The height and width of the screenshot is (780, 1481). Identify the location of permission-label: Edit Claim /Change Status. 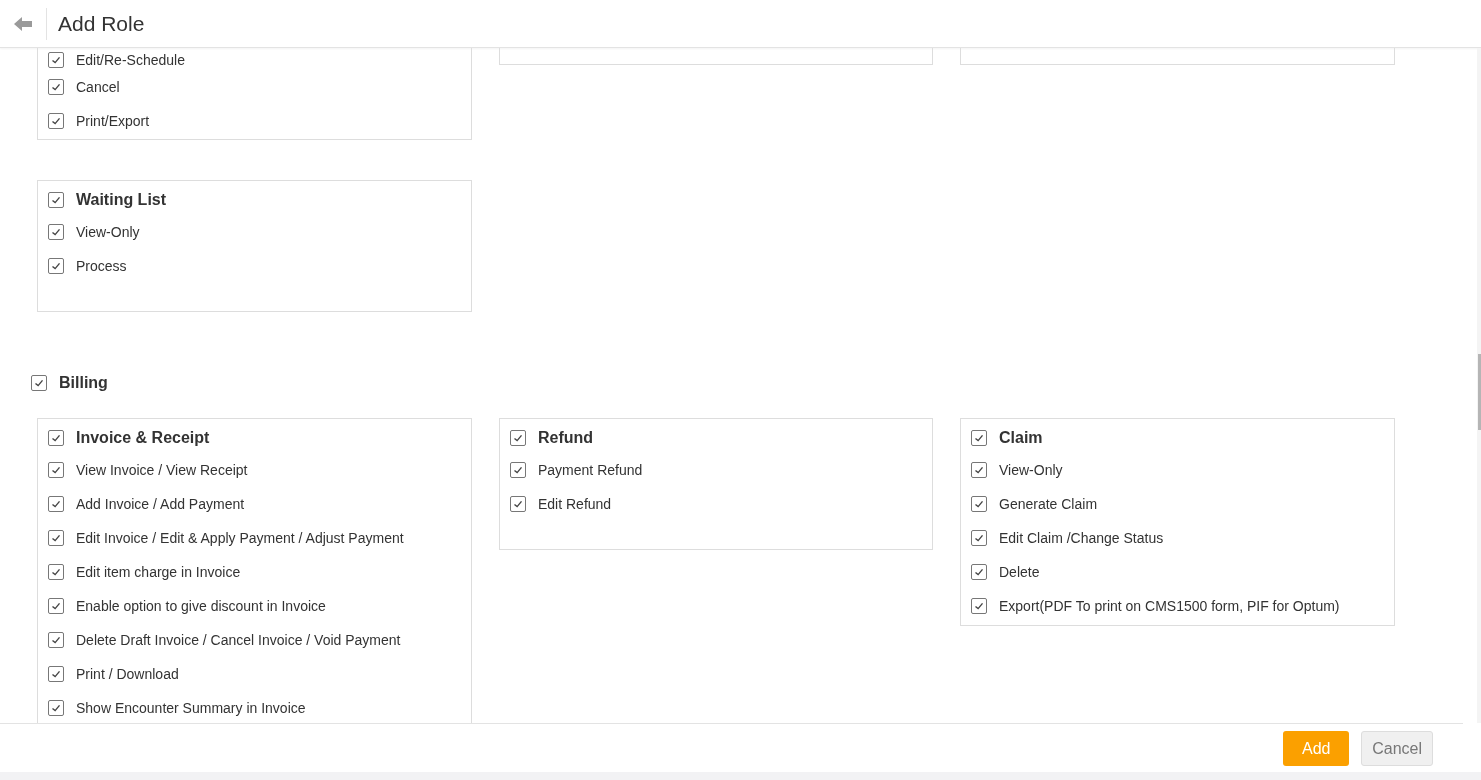
(1081, 538).